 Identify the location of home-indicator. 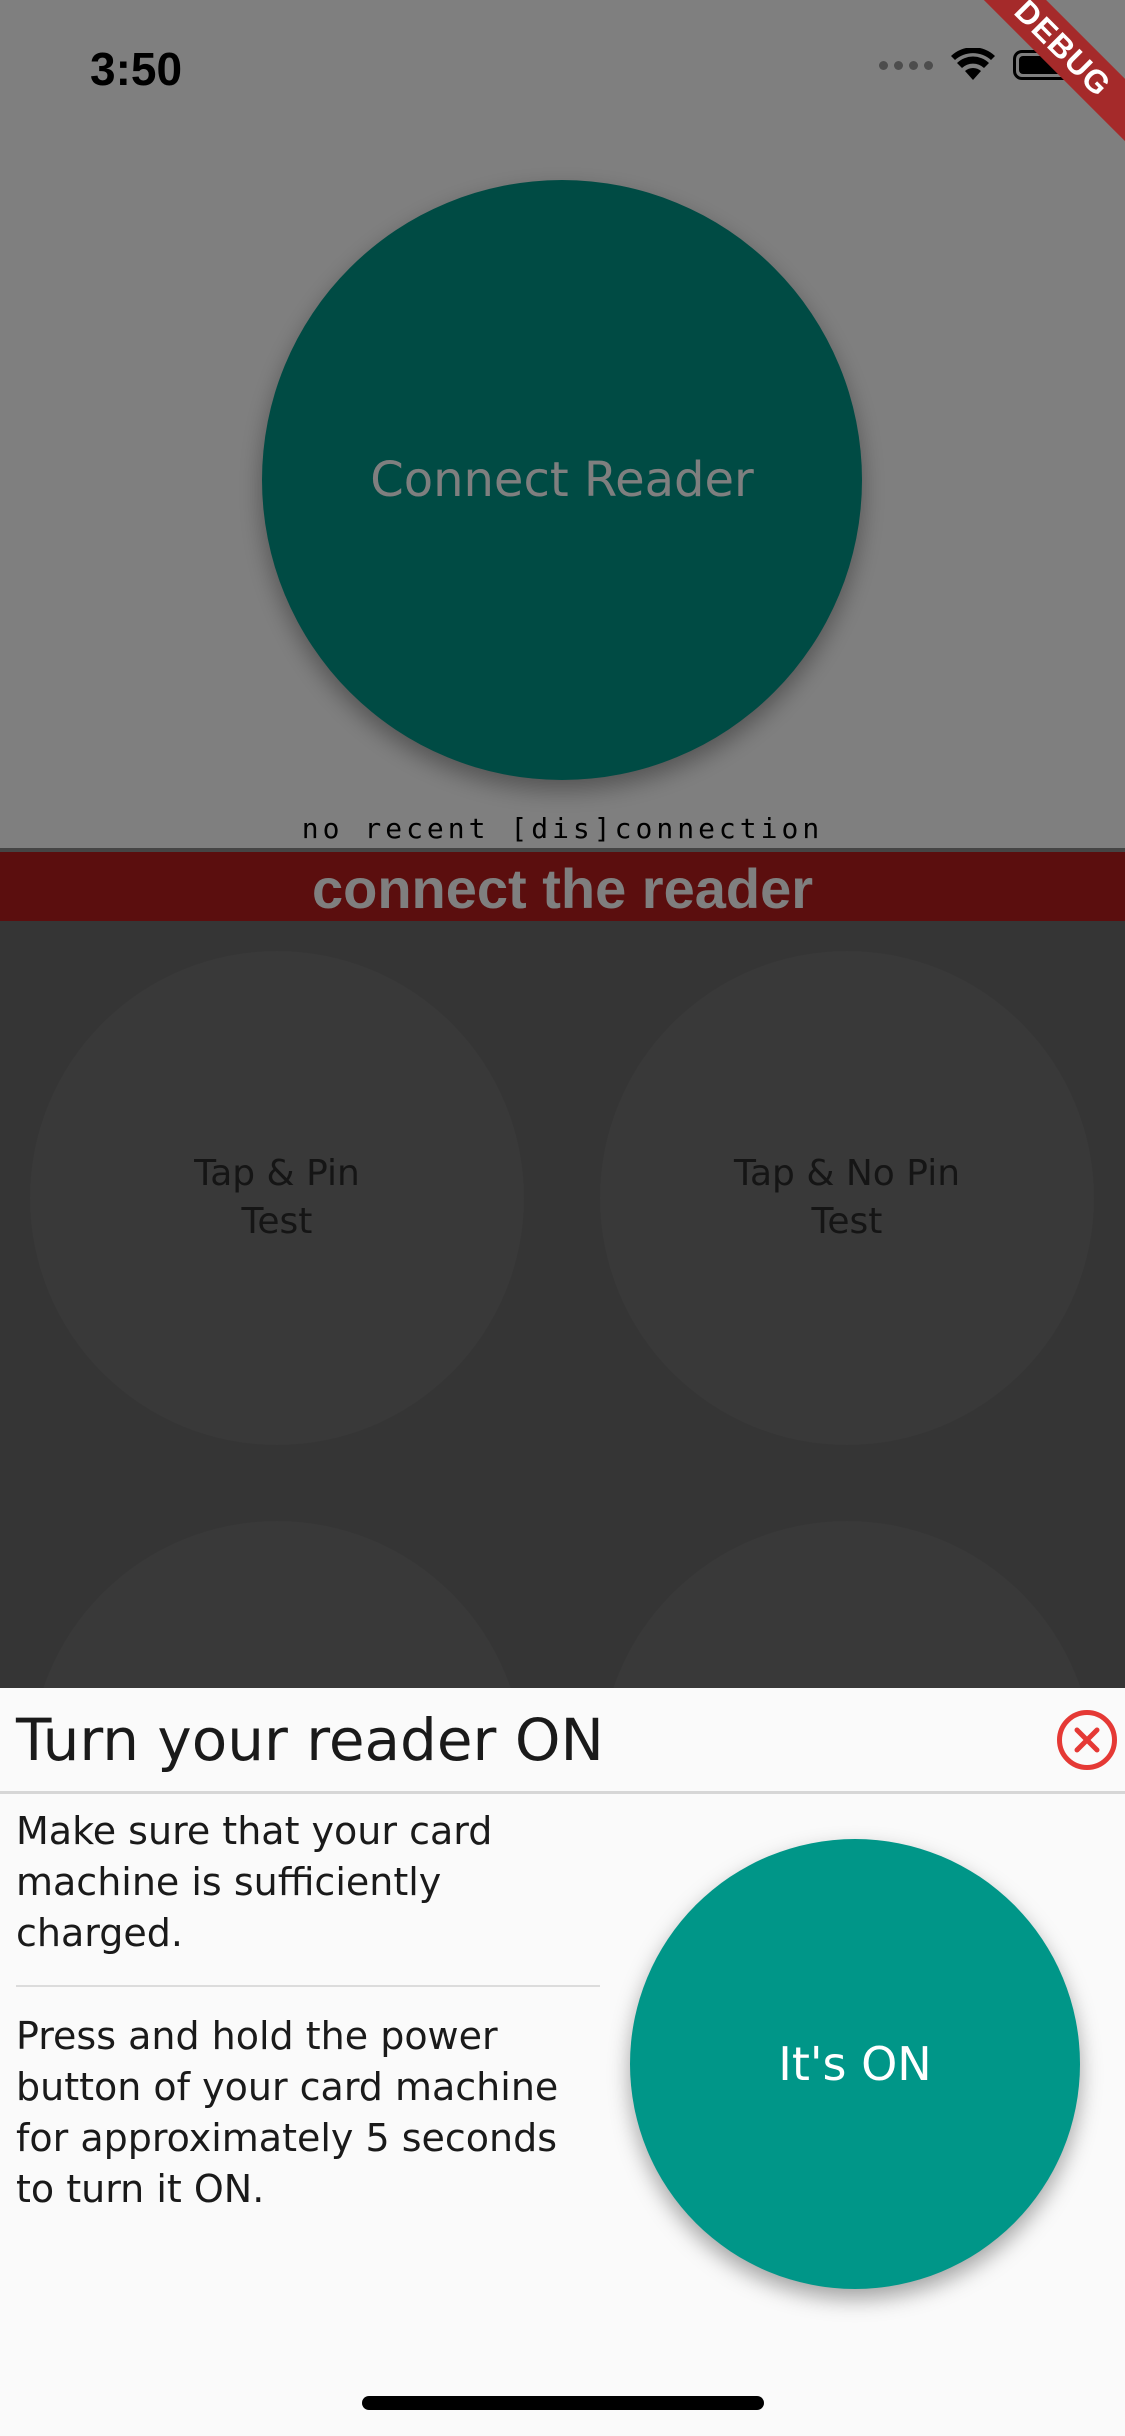
(563, 2403).